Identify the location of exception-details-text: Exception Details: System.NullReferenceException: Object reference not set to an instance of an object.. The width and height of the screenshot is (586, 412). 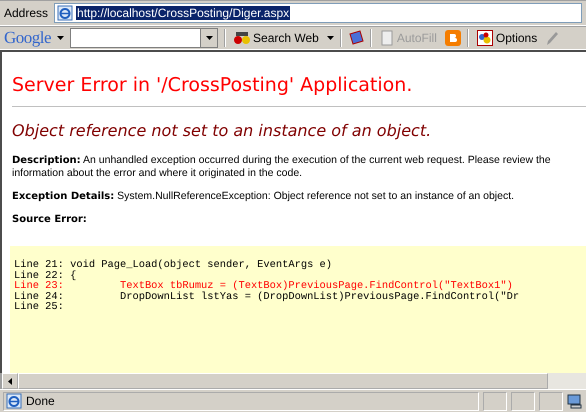
(264, 196).